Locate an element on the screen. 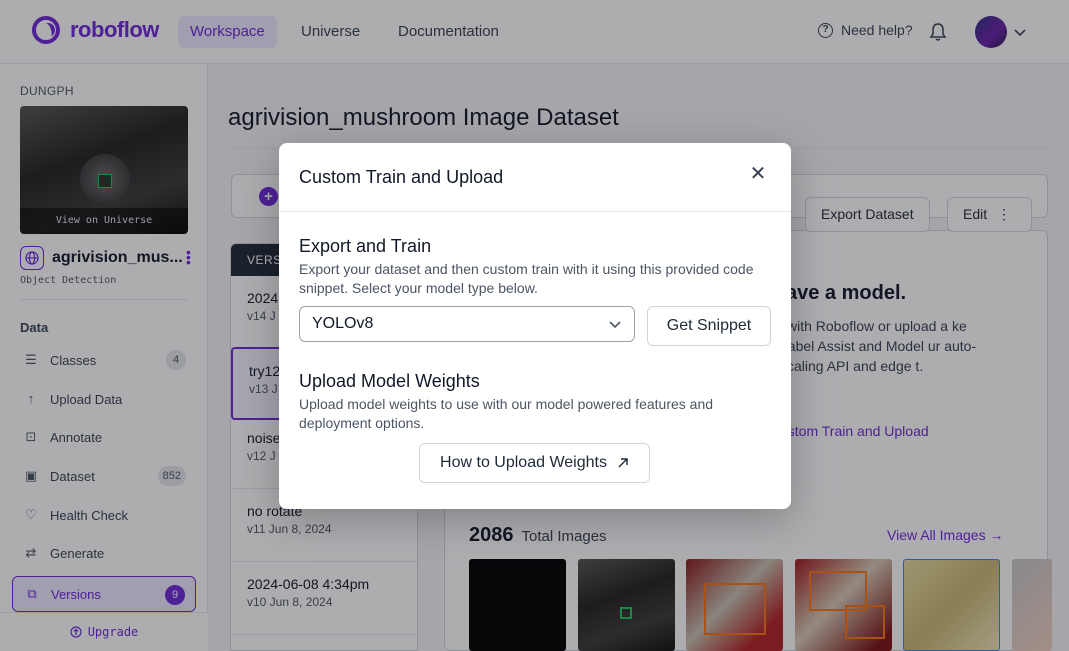 The width and height of the screenshot is (1069, 651). export-train-heading: Export and Train is located at coordinates (365, 246).